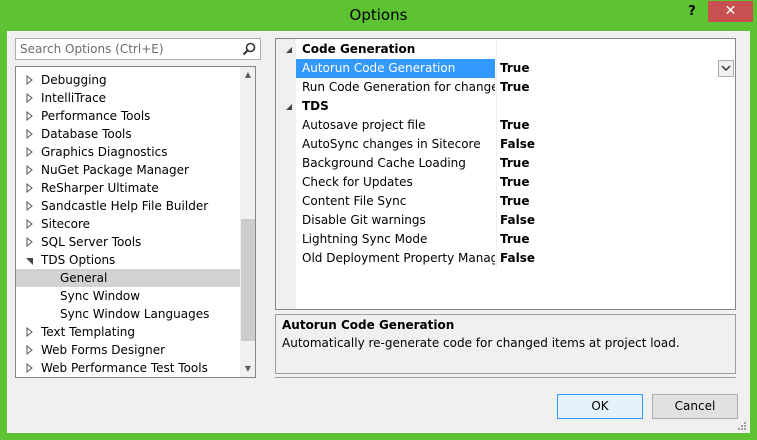 This screenshot has height=440, width=757. I want to click on tree-item: Performance Tools, so click(128, 116).